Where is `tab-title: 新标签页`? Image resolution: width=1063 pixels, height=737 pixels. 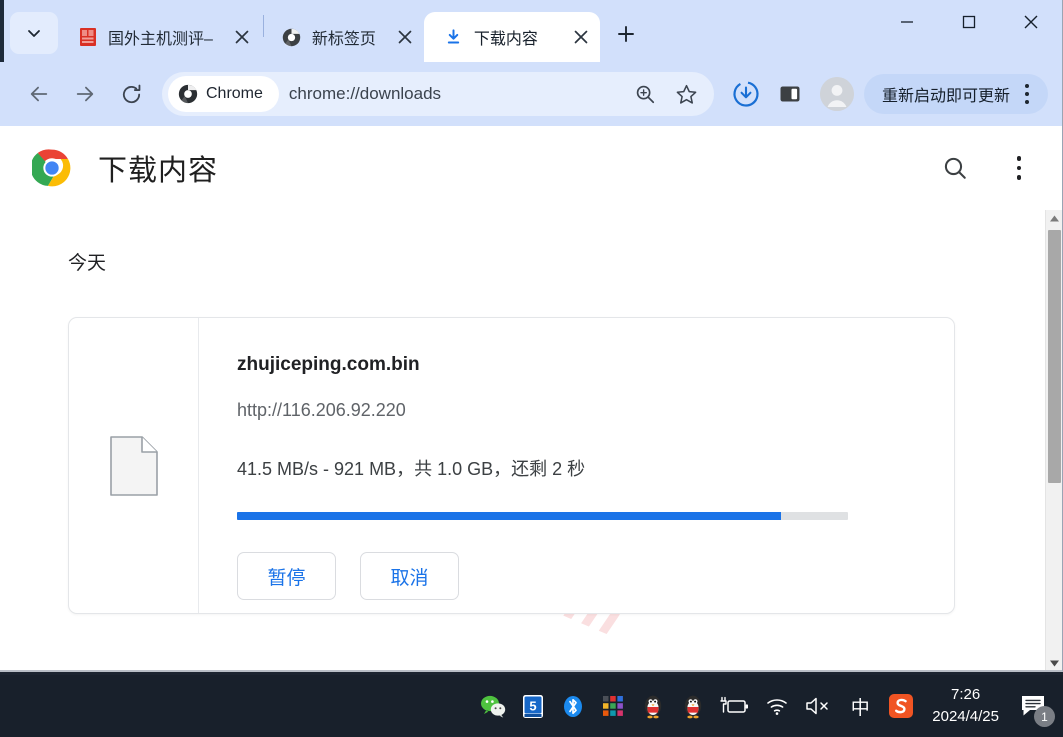
tab-title: 新标签页 is located at coordinates (343, 39).